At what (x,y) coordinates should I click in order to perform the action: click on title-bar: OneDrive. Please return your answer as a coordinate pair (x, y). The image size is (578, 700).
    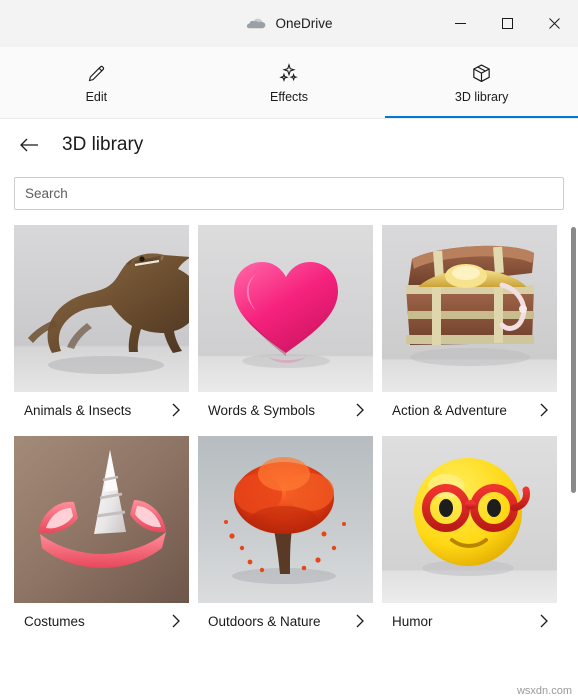
    Looking at the image, I should click on (289, 23).